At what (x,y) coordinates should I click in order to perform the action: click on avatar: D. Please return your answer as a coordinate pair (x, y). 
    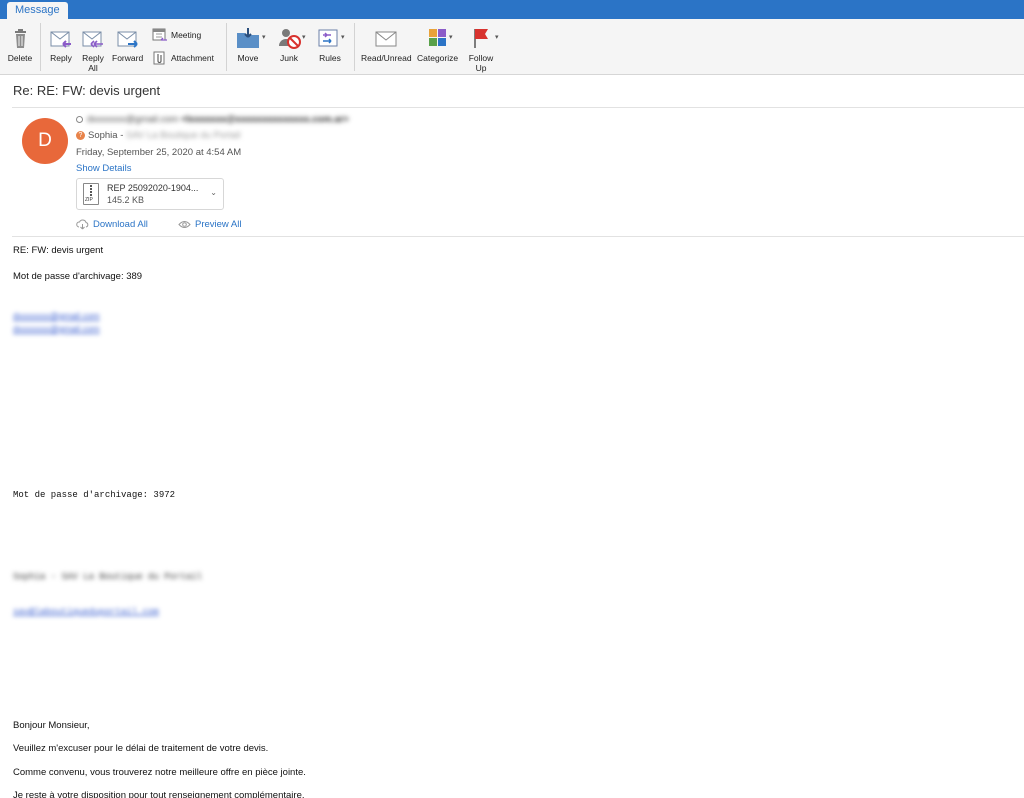
    Looking at the image, I should click on (45, 141).